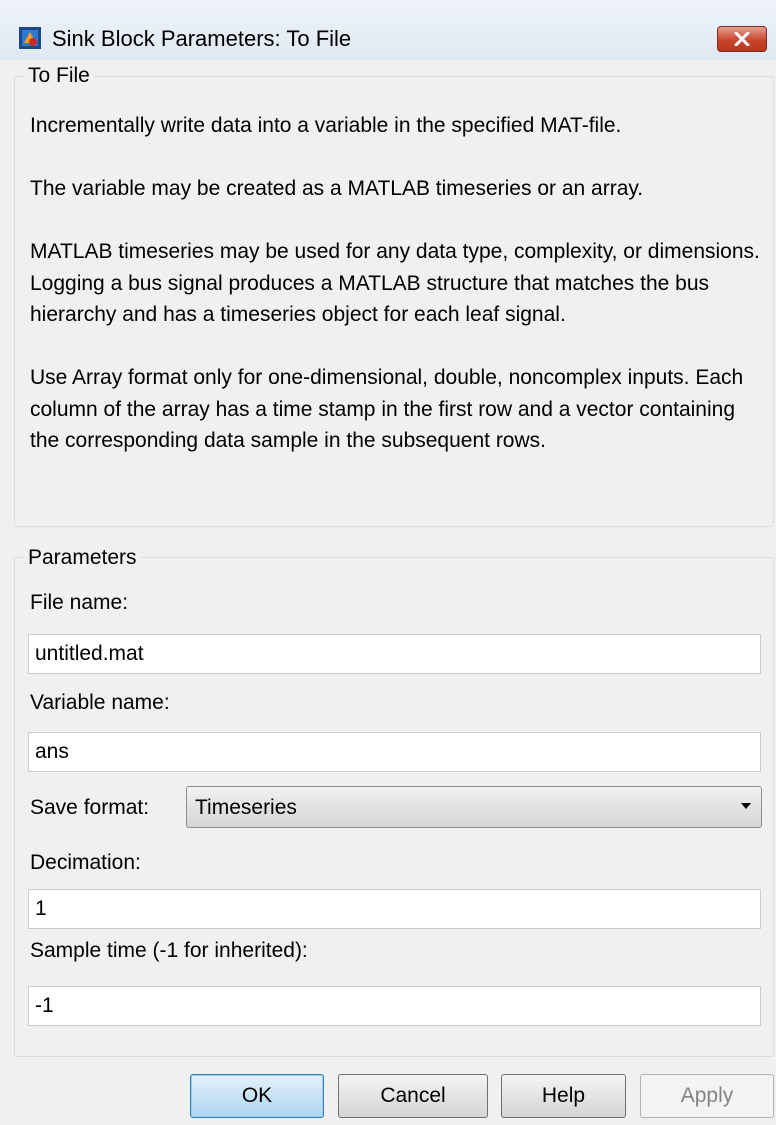  Describe the element at coordinates (246, 807) in the screenshot. I see `save-format-value: Timeseries` at that location.